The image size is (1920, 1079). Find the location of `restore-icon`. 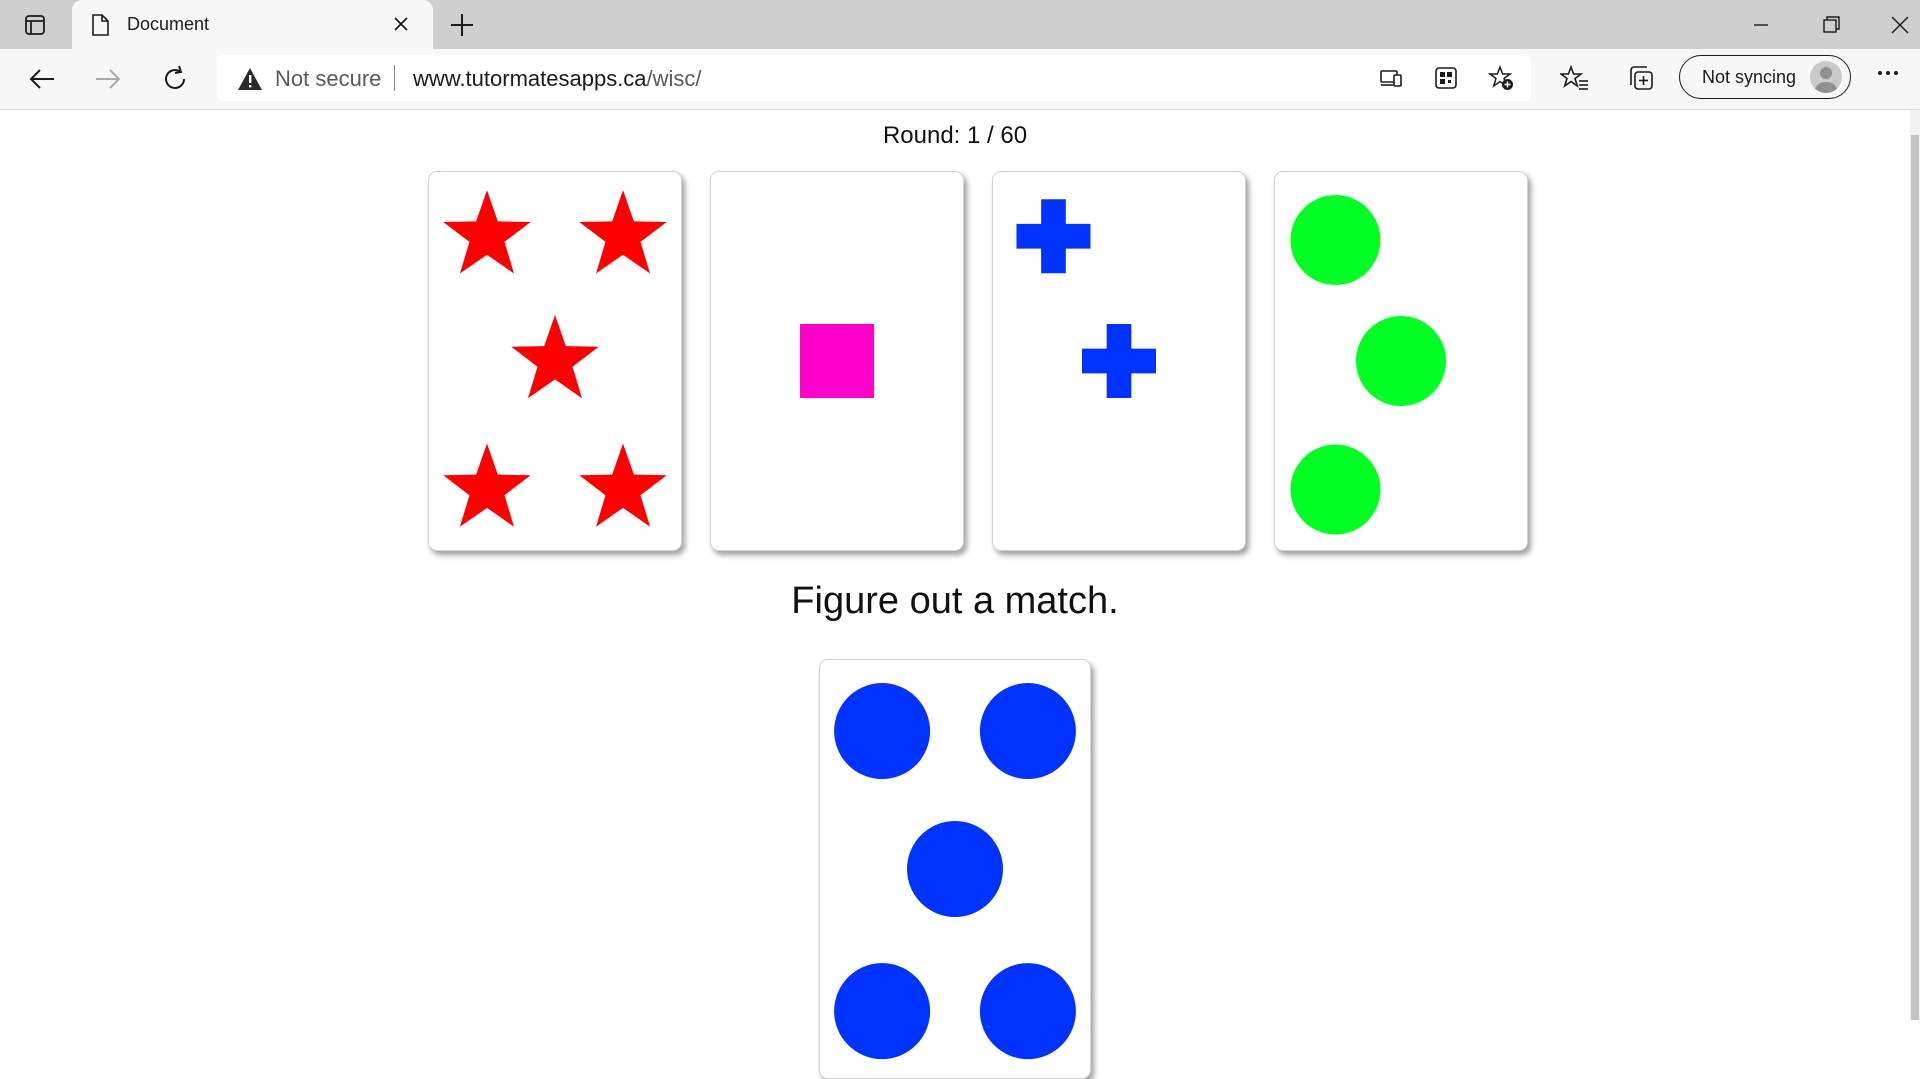

restore-icon is located at coordinates (1831, 25).